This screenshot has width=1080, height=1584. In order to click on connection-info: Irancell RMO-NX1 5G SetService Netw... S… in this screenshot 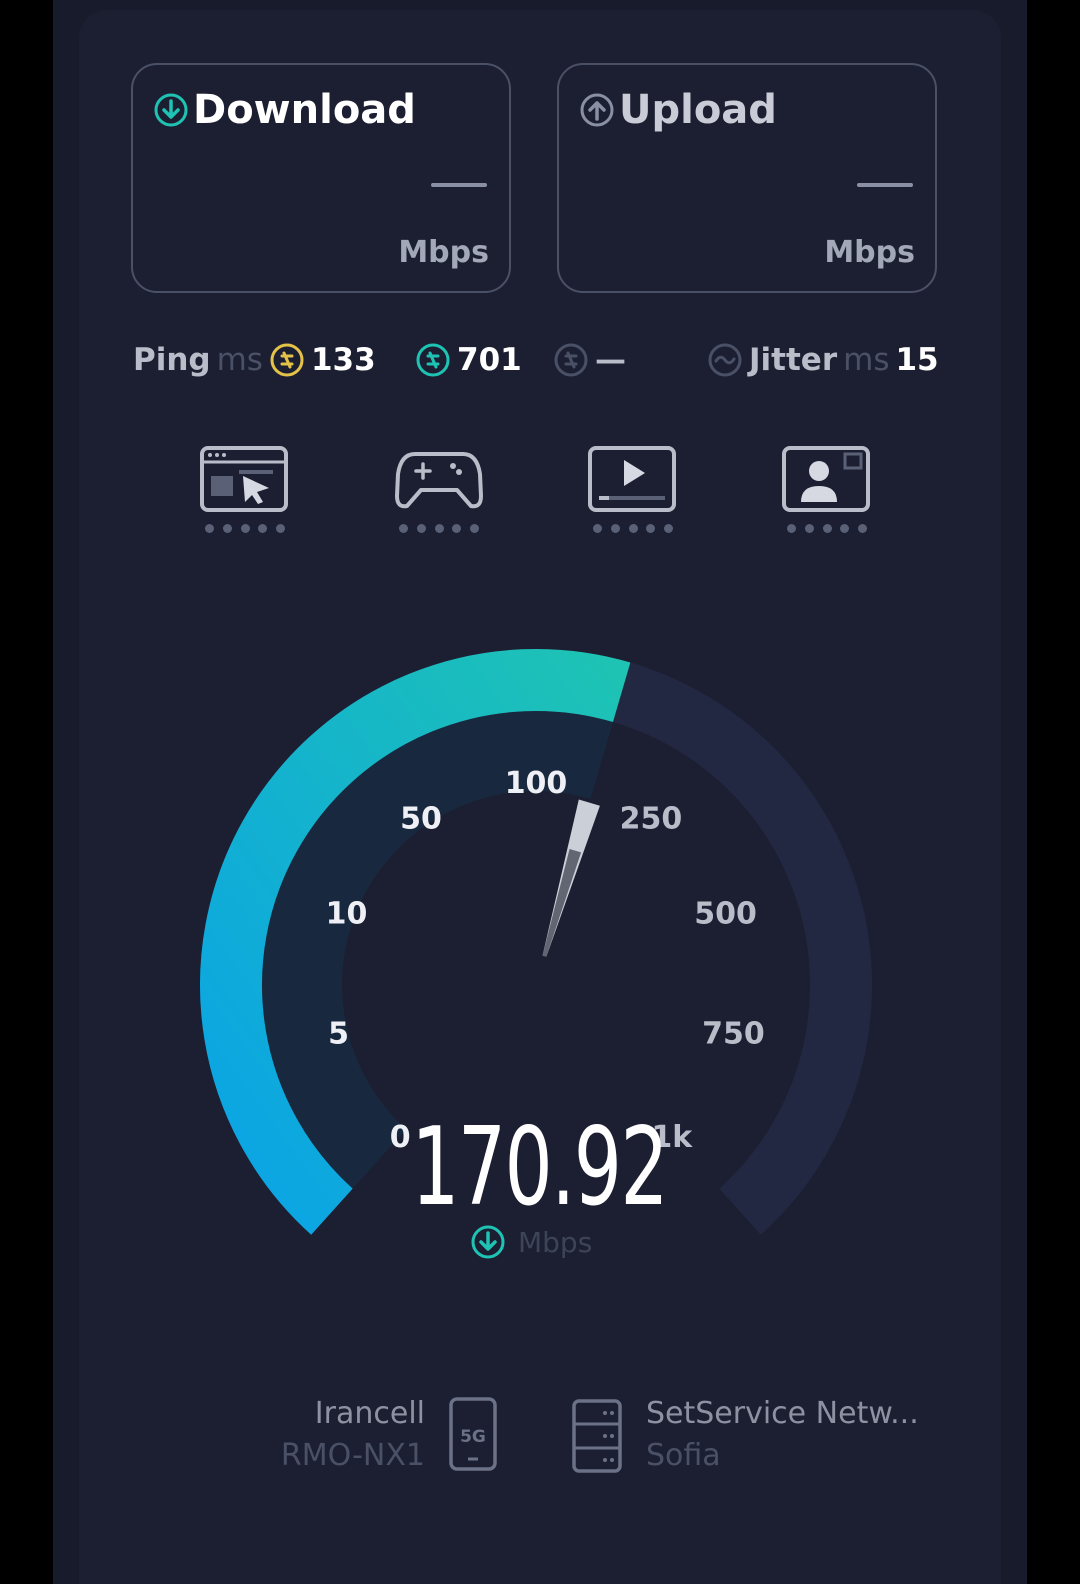, I will do `click(540, 1441)`.